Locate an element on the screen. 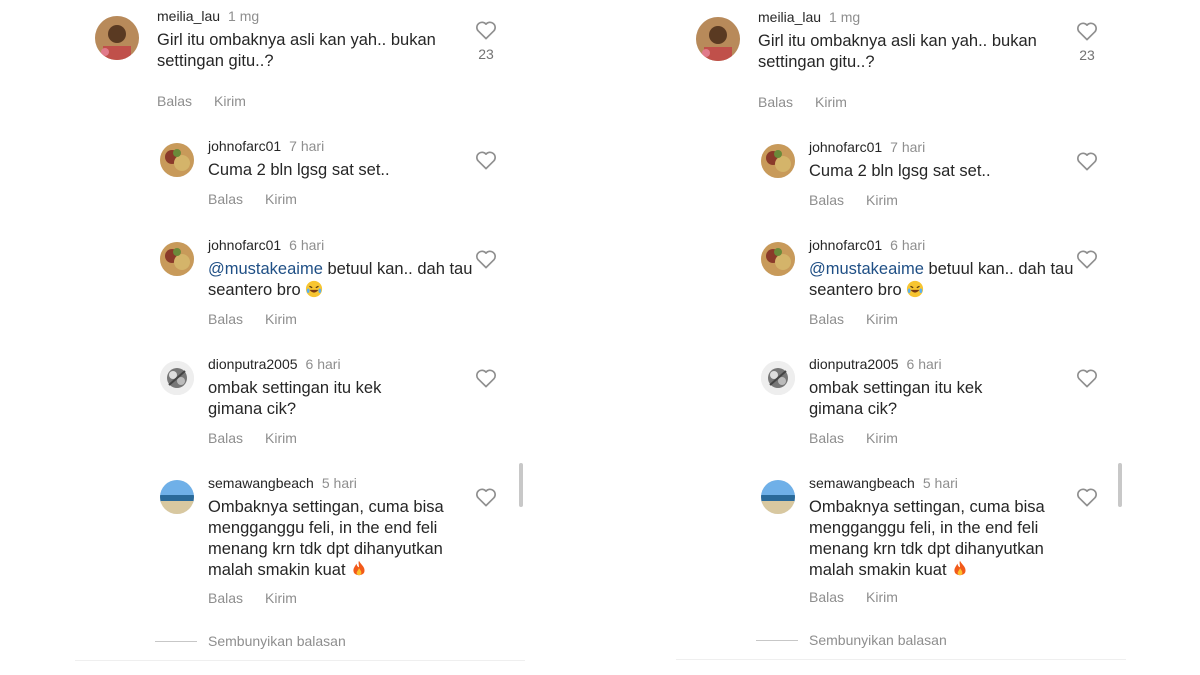 The image size is (1200, 675). timestamp: 7 hari is located at coordinates (307, 146).